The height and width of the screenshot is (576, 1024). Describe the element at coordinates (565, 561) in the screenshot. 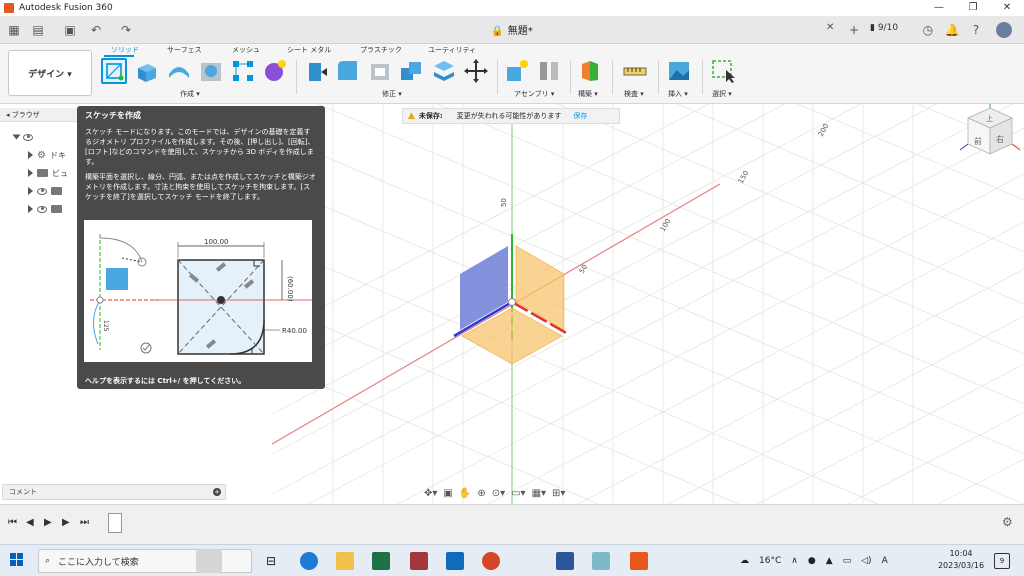

I see `word-icon` at that location.